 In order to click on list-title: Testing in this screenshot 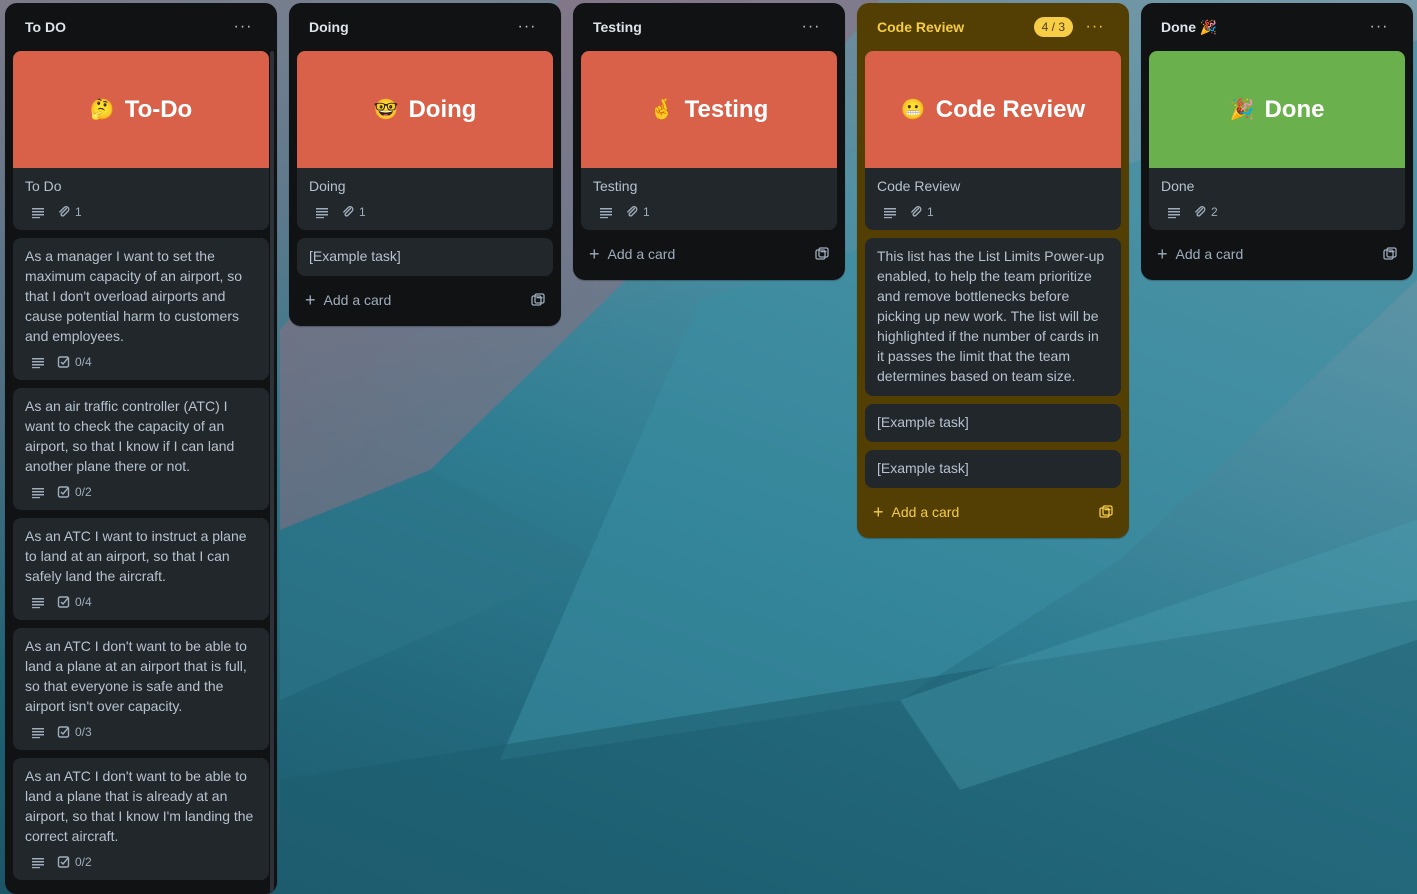, I will do `click(695, 27)`.